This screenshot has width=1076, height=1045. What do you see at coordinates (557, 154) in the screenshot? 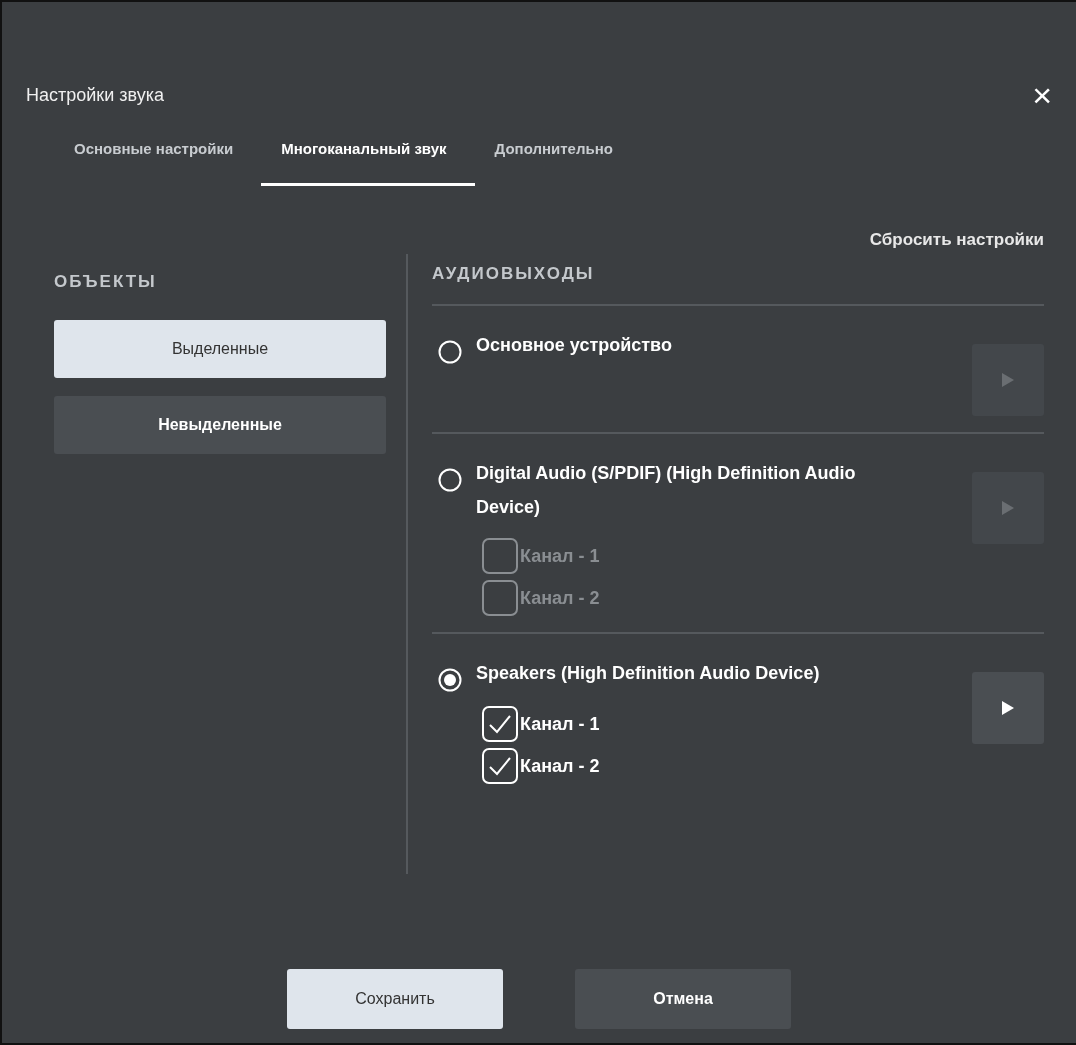
I see `tab: Дополнительно` at bounding box center [557, 154].